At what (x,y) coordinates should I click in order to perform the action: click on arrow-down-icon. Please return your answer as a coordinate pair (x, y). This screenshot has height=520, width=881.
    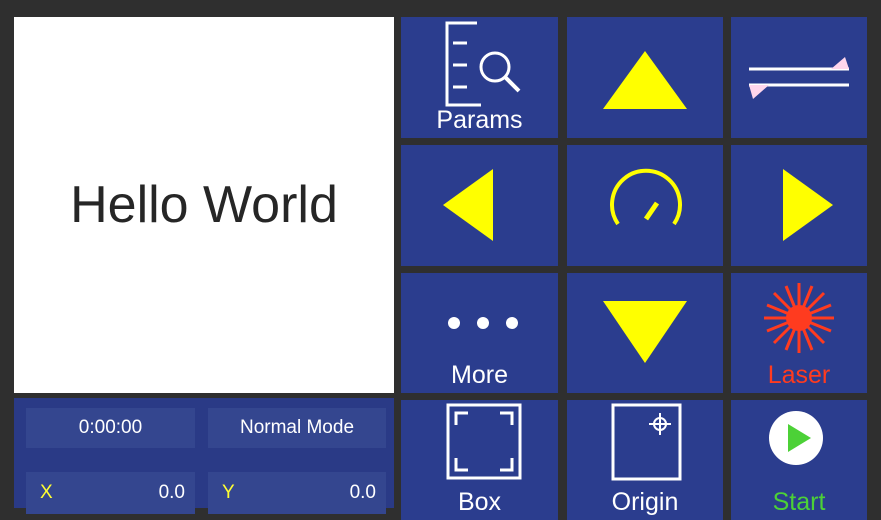
    Looking at the image, I should click on (645, 332).